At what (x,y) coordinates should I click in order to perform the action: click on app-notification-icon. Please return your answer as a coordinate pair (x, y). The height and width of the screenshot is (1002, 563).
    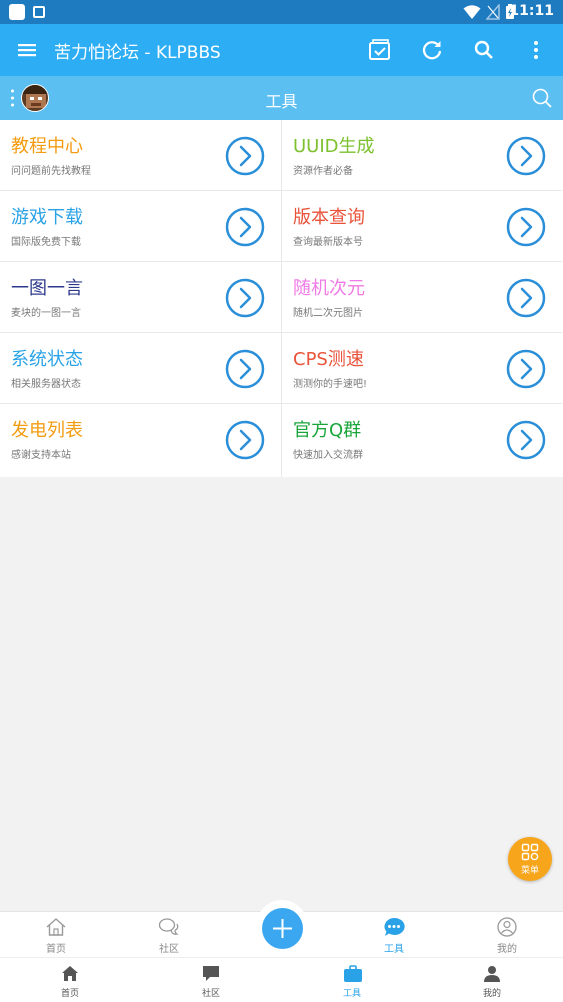
    Looking at the image, I should click on (39, 12).